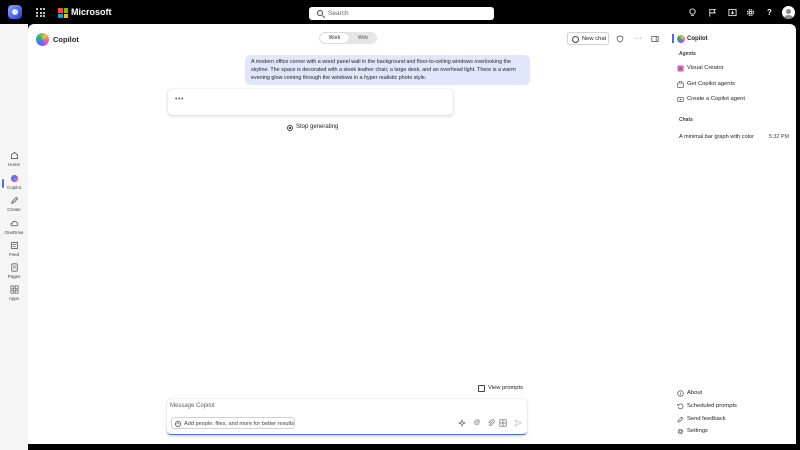 Image resolution: width=800 pixels, height=450 pixels. What do you see at coordinates (638, 39) in the screenshot?
I see `more-options-icon: ···` at bounding box center [638, 39].